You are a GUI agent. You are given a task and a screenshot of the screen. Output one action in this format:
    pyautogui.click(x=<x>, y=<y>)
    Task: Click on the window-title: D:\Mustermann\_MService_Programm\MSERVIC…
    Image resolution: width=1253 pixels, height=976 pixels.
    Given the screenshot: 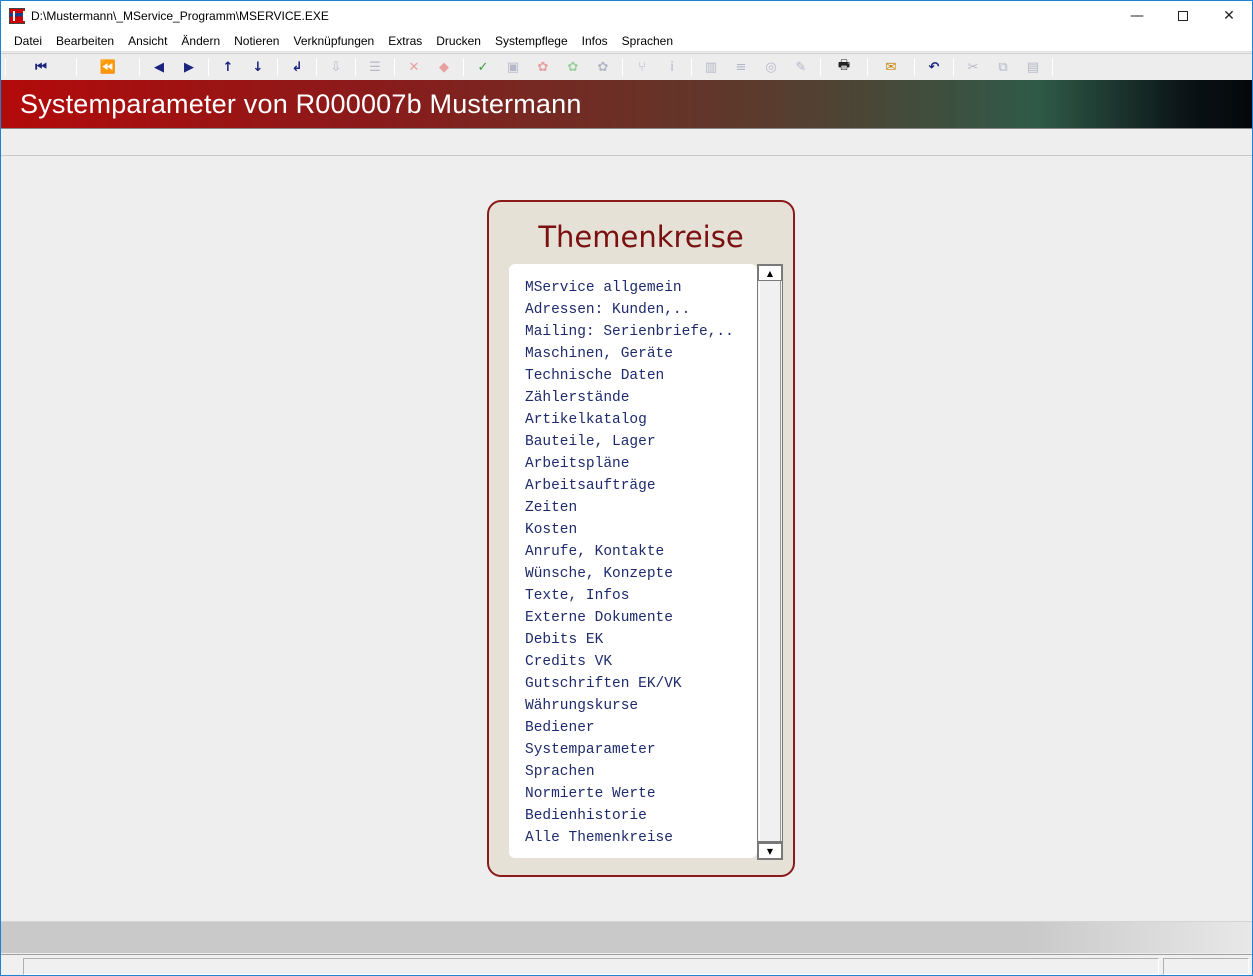 What is the action you would take?
    pyautogui.click(x=180, y=16)
    